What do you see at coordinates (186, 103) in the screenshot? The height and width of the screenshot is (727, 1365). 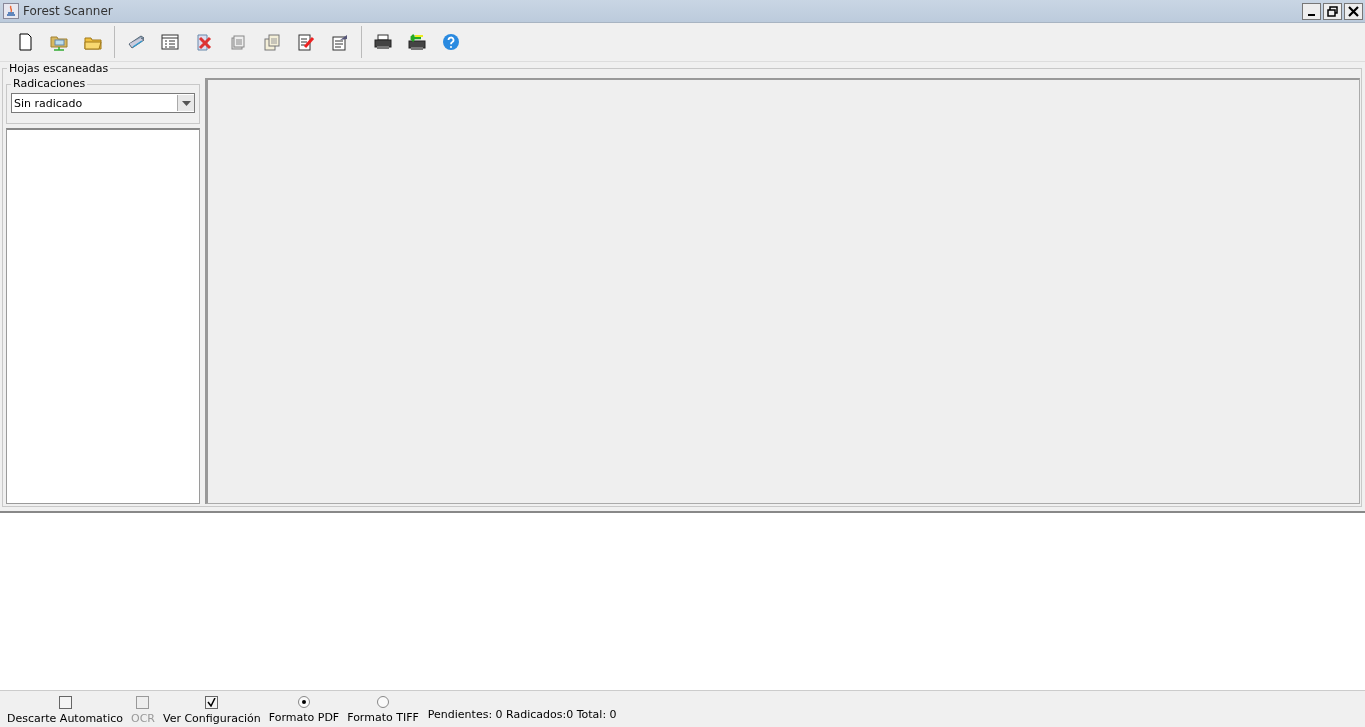 I see `dropdown-arrow-icon` at bounding box center [186, 103].